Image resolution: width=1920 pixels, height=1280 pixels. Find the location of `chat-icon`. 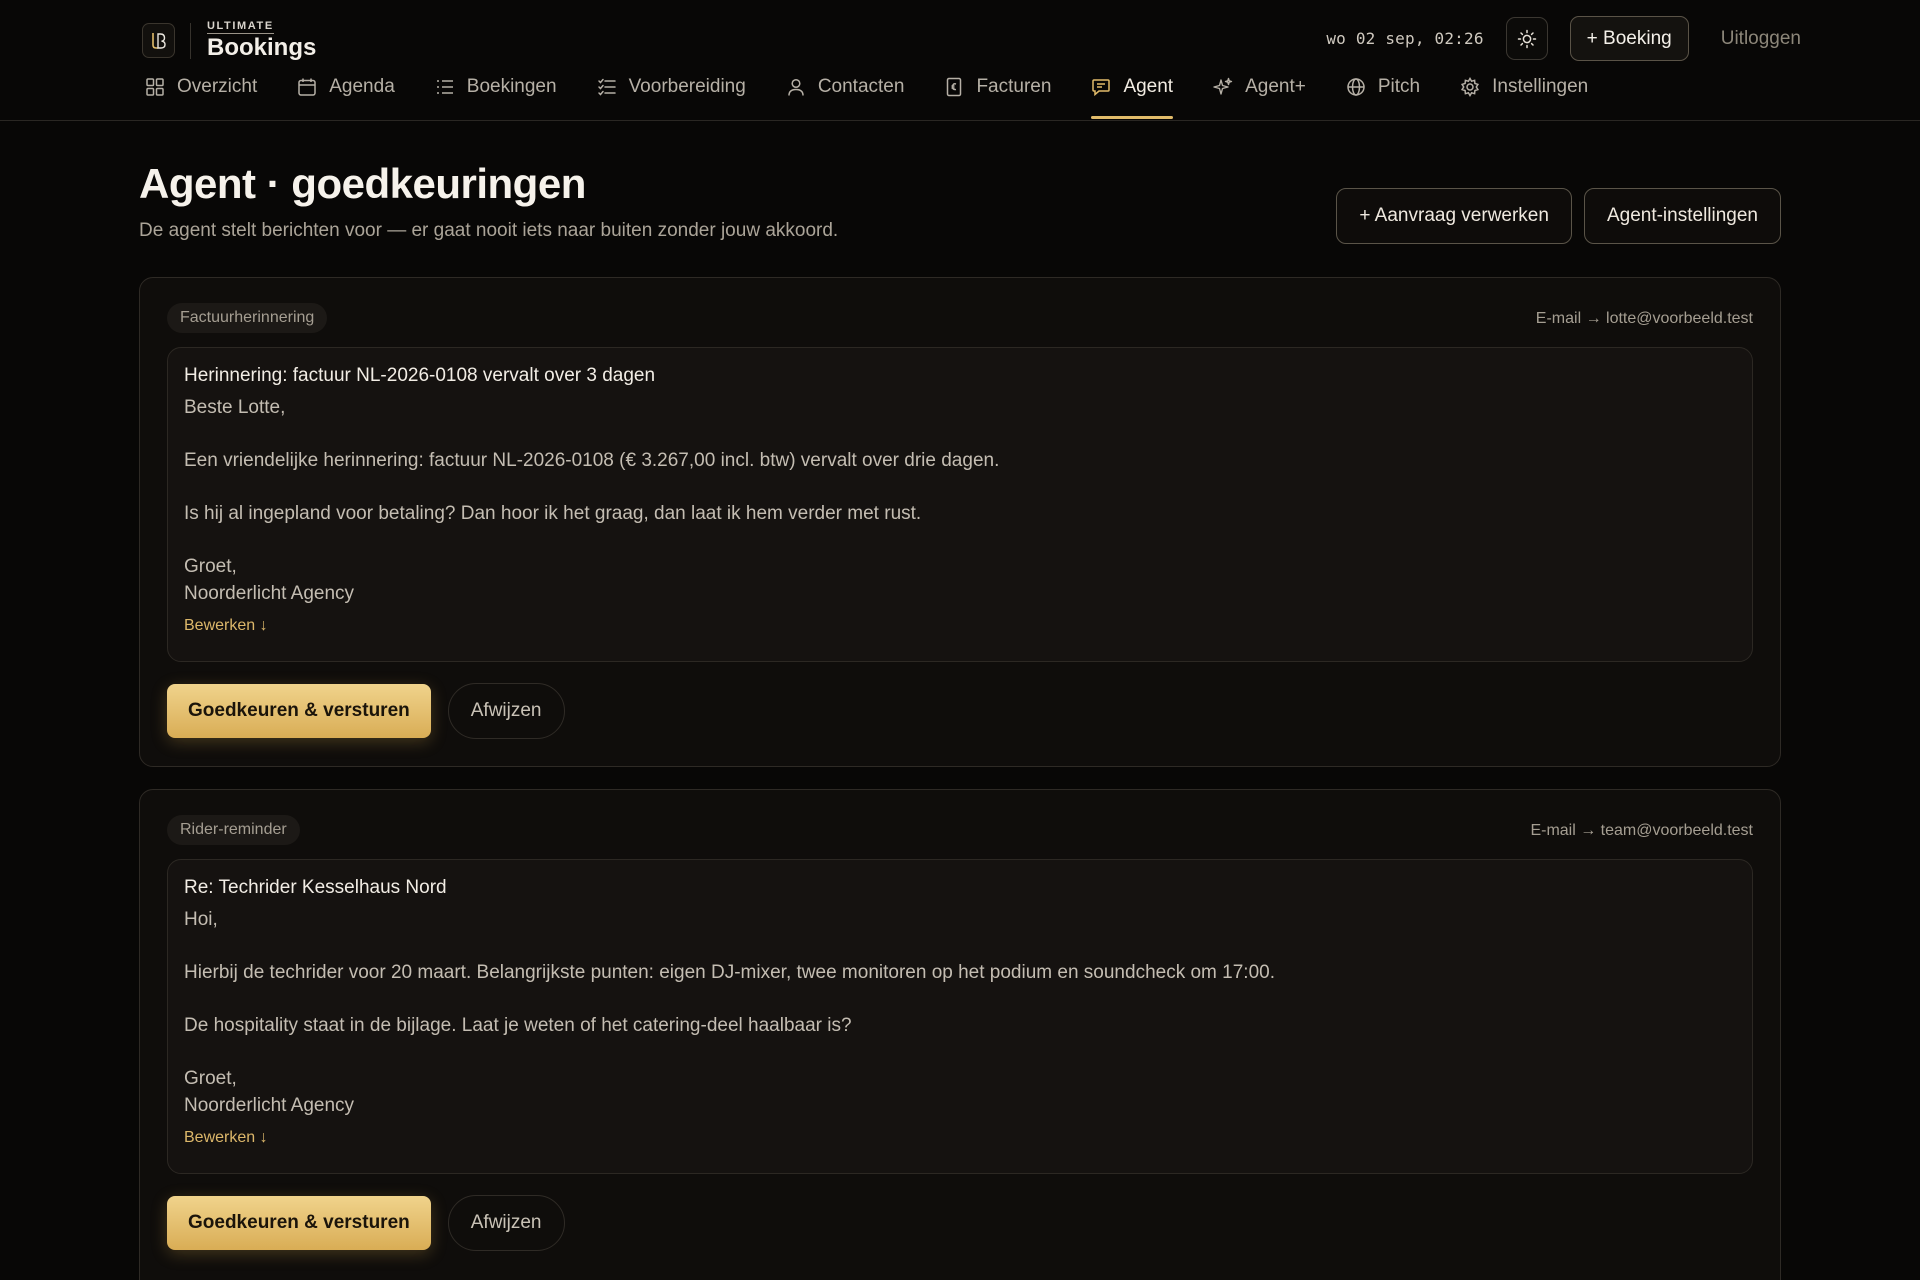

chat-icon is located at coordinates (1101, 88).